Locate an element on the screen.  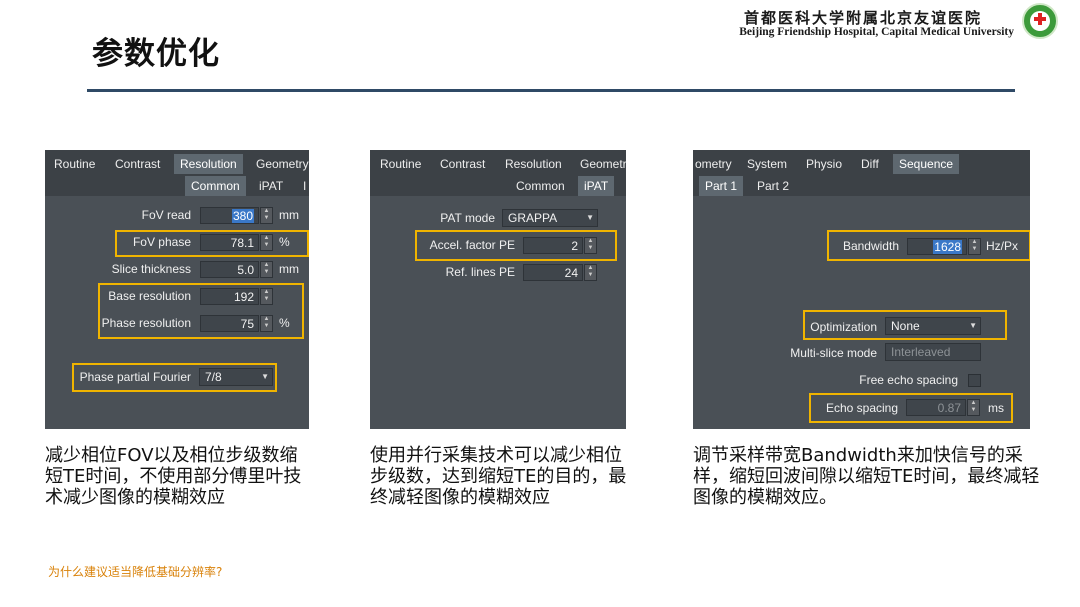
tab-geometry: ometry is located at coordinates (715, 164).